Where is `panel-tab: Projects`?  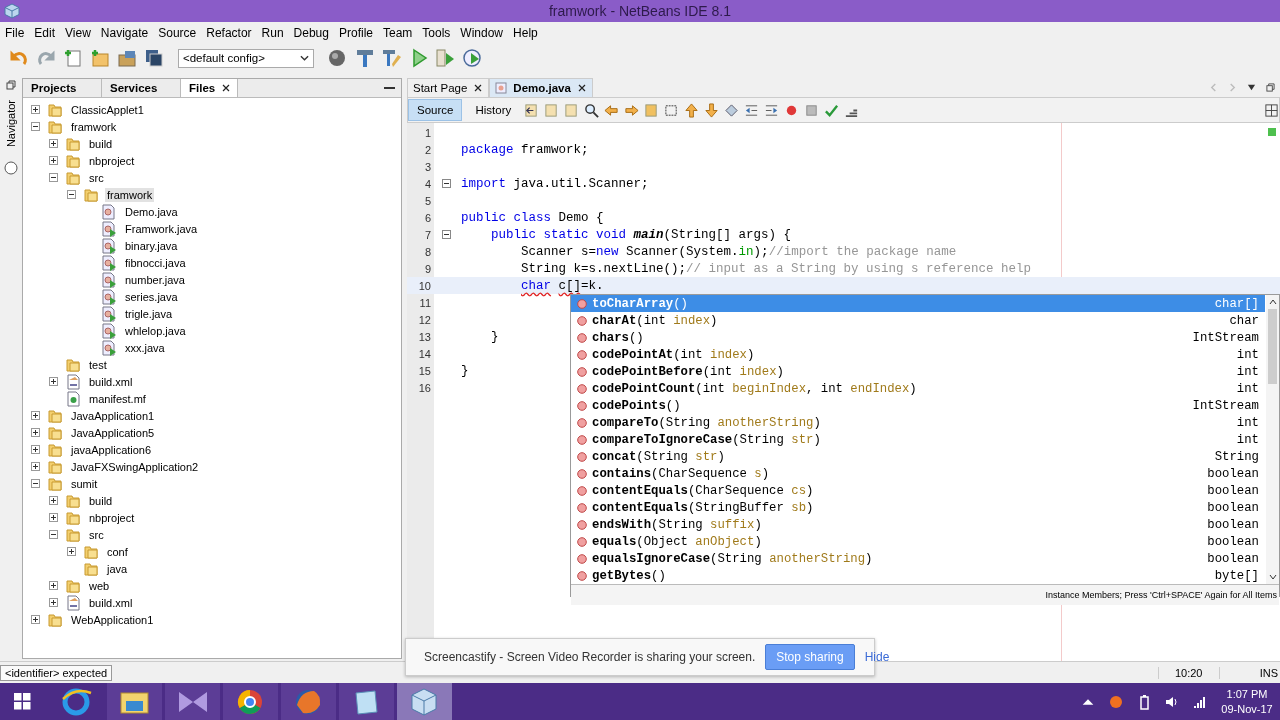
panel-tab: Projects is located at coordinates (62, 88).